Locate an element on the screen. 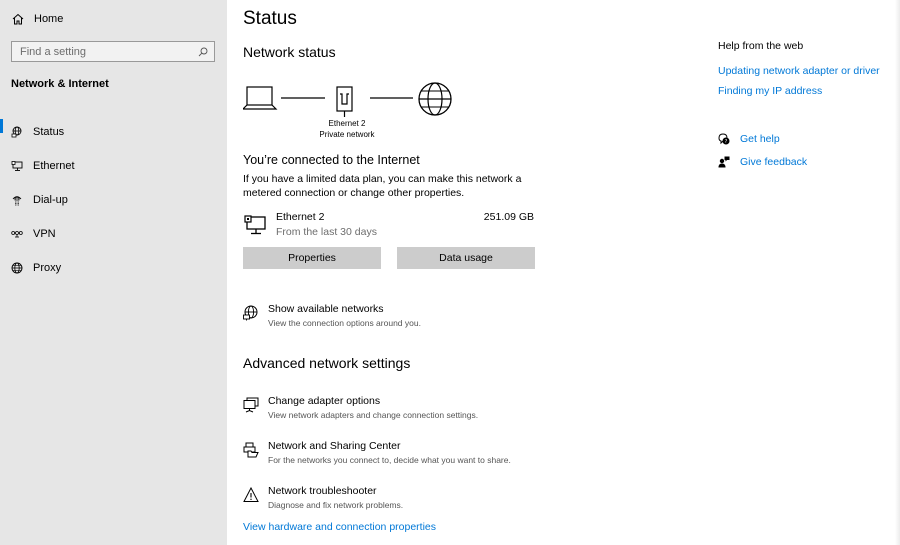 This screenshot has width=900, height=545. warning-triangle-icon is located at coordinates (251, 494).